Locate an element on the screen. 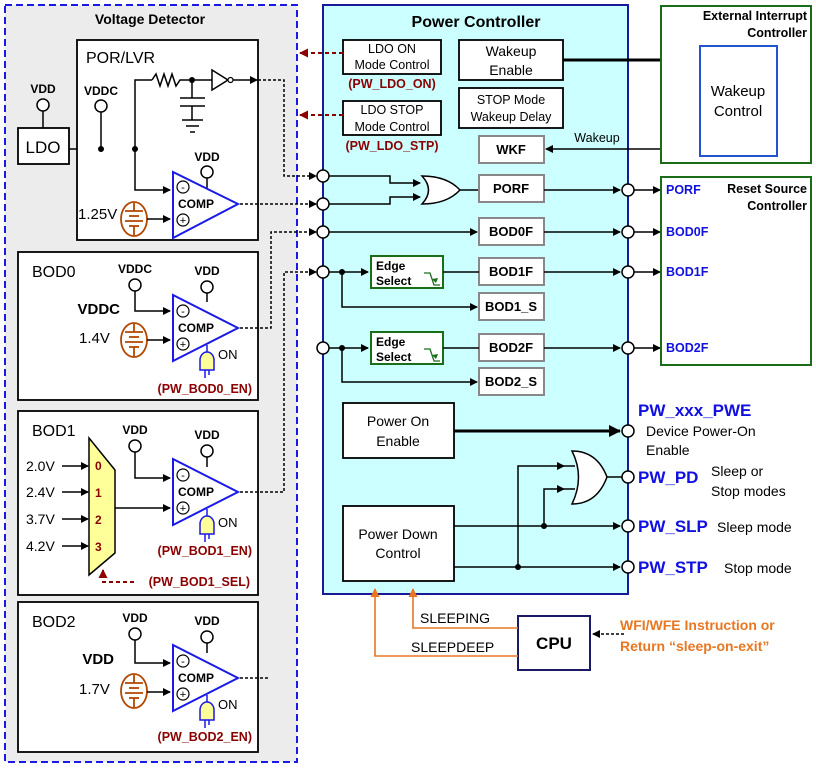 The image size is (816, 771). output-pw-stp: PW_STP Stop mode is located at coordinates (715, 567).